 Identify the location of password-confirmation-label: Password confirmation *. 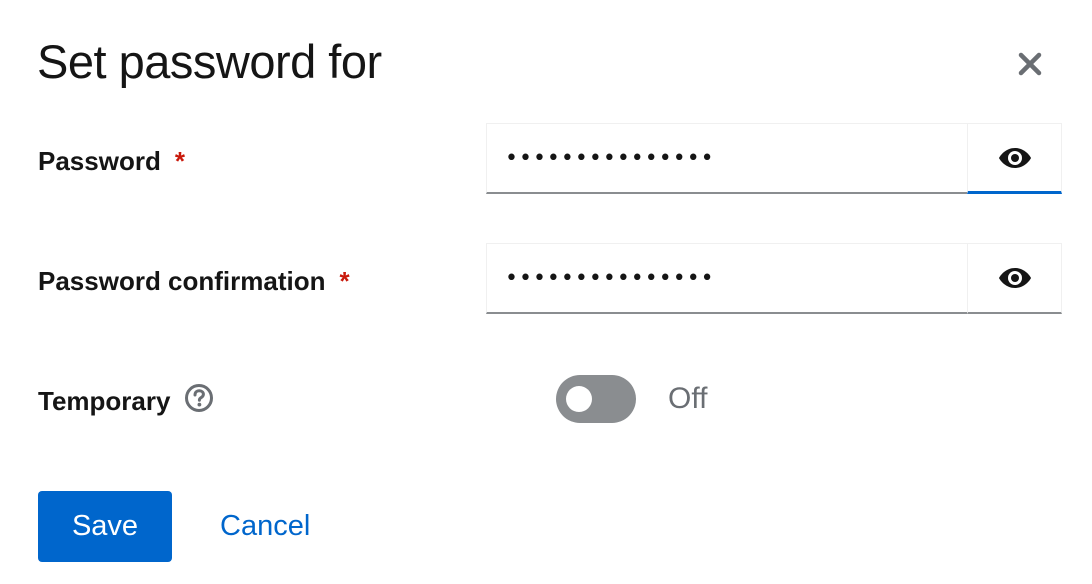
(194, 281).